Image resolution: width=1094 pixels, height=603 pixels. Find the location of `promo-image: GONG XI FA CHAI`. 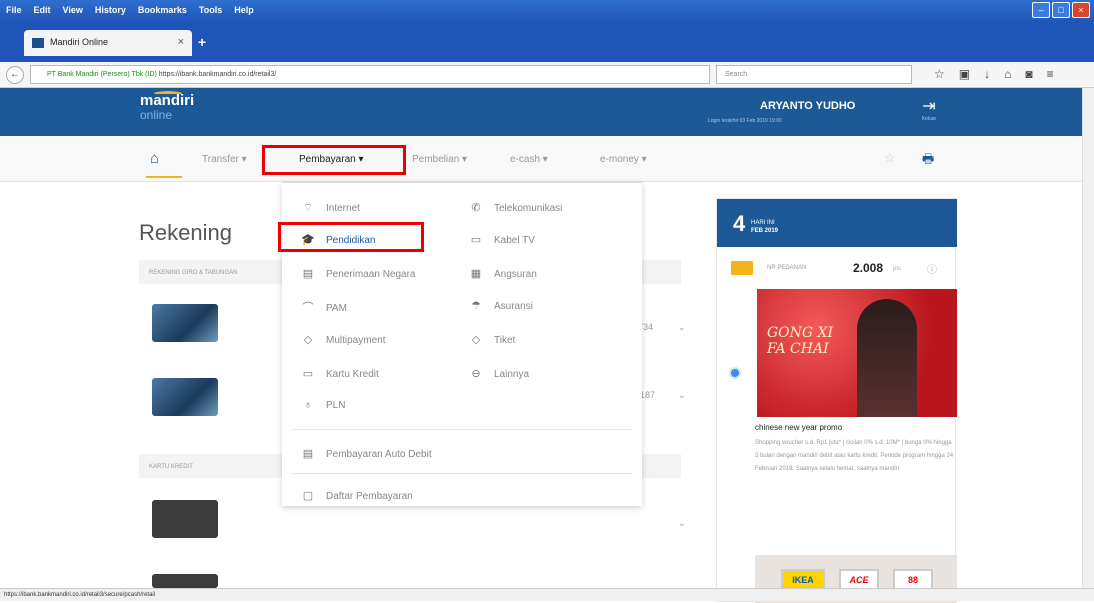

promo-image: GONG XI FA CHAI is located at coordinates (857, 353).